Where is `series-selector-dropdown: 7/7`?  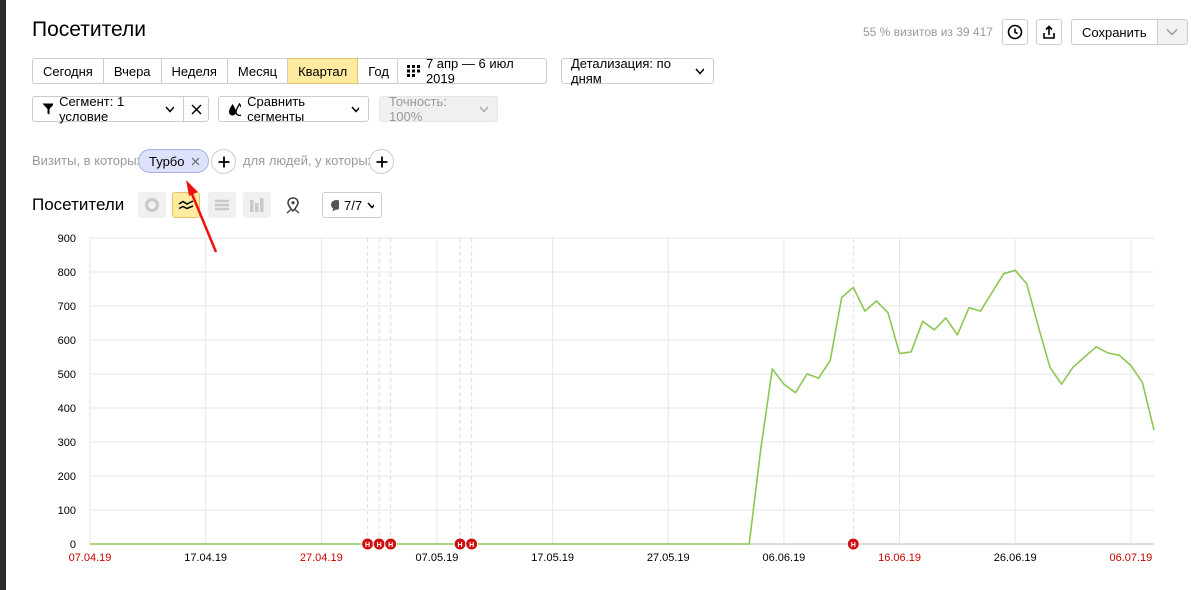
series-selector-dropdown: 7/7 is located at coordinates (352, 205).